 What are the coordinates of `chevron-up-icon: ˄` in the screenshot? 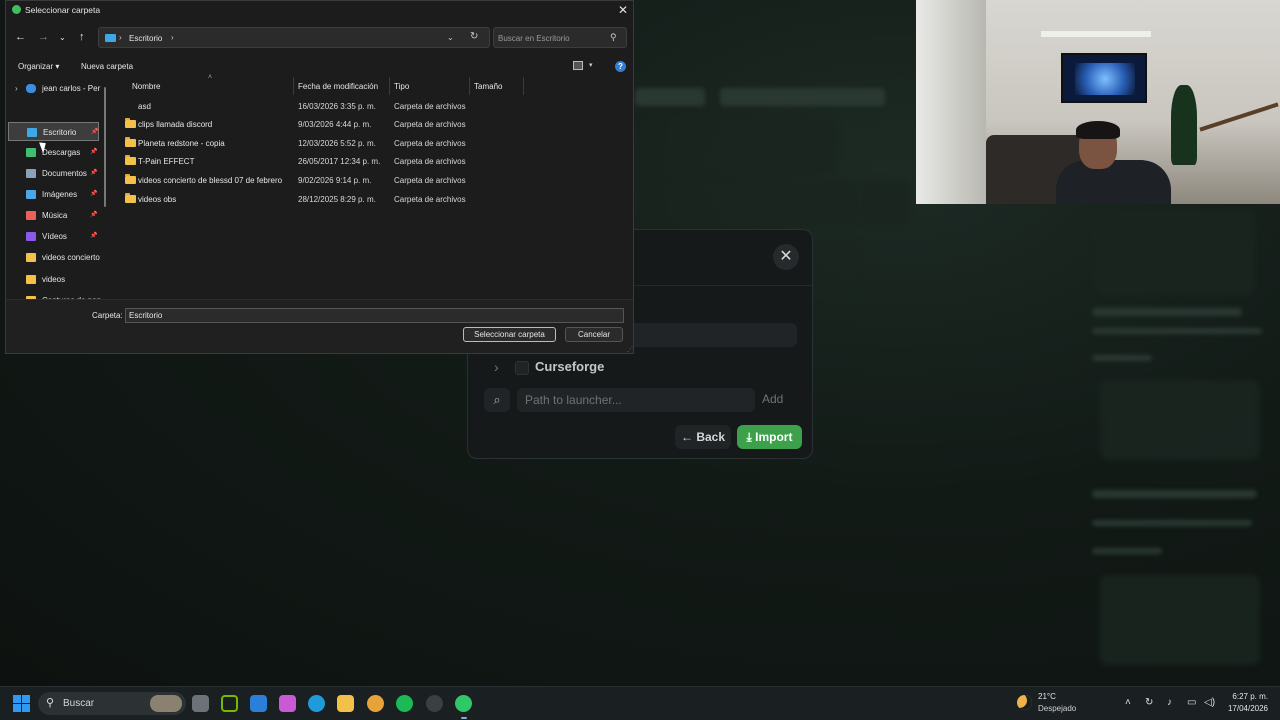 It's located at (1128, 702).